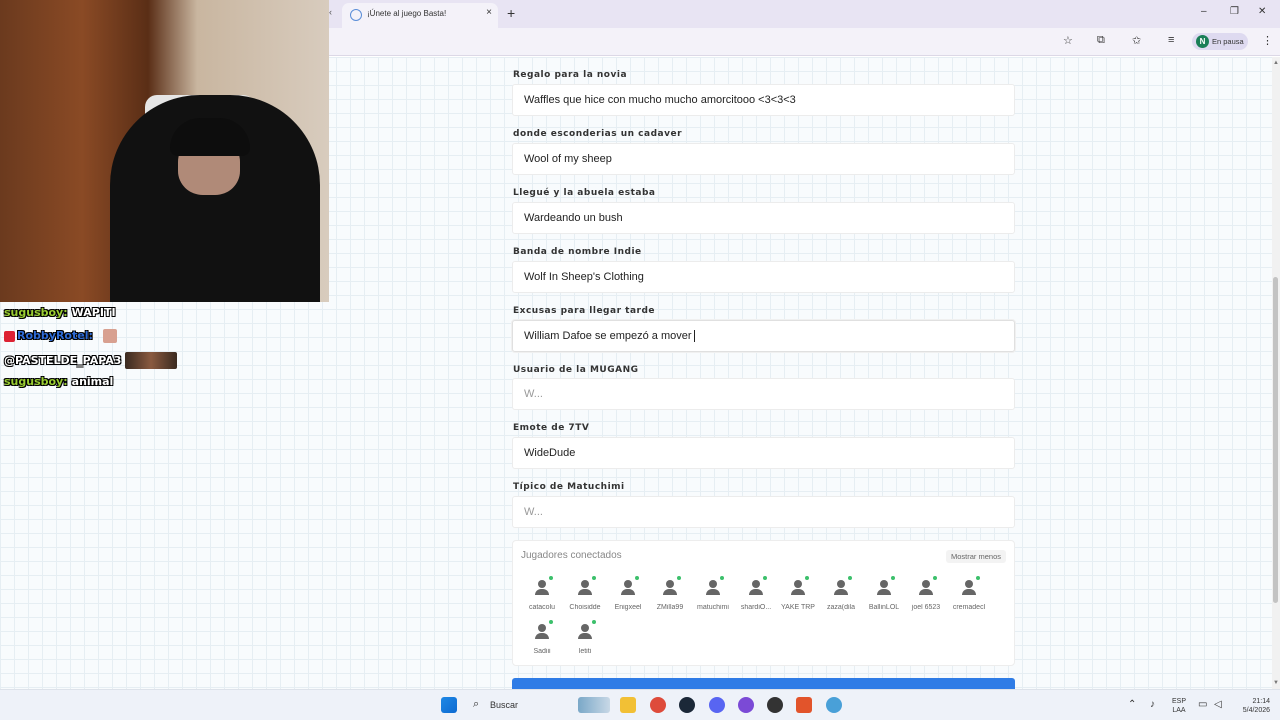  I want to click on player-item: zaza(dila, so click(841, 593).